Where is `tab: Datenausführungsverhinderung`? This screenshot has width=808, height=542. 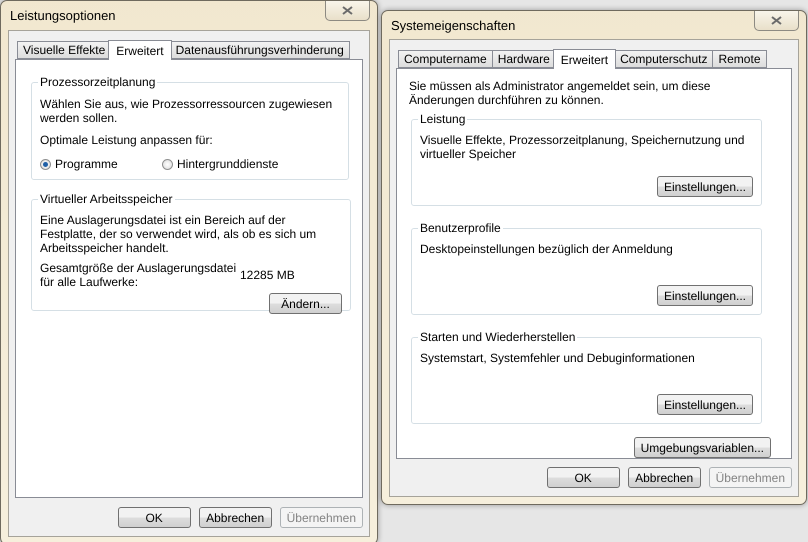 tab: Datenausführungsverhinderung is located at coordinates (260, 50).